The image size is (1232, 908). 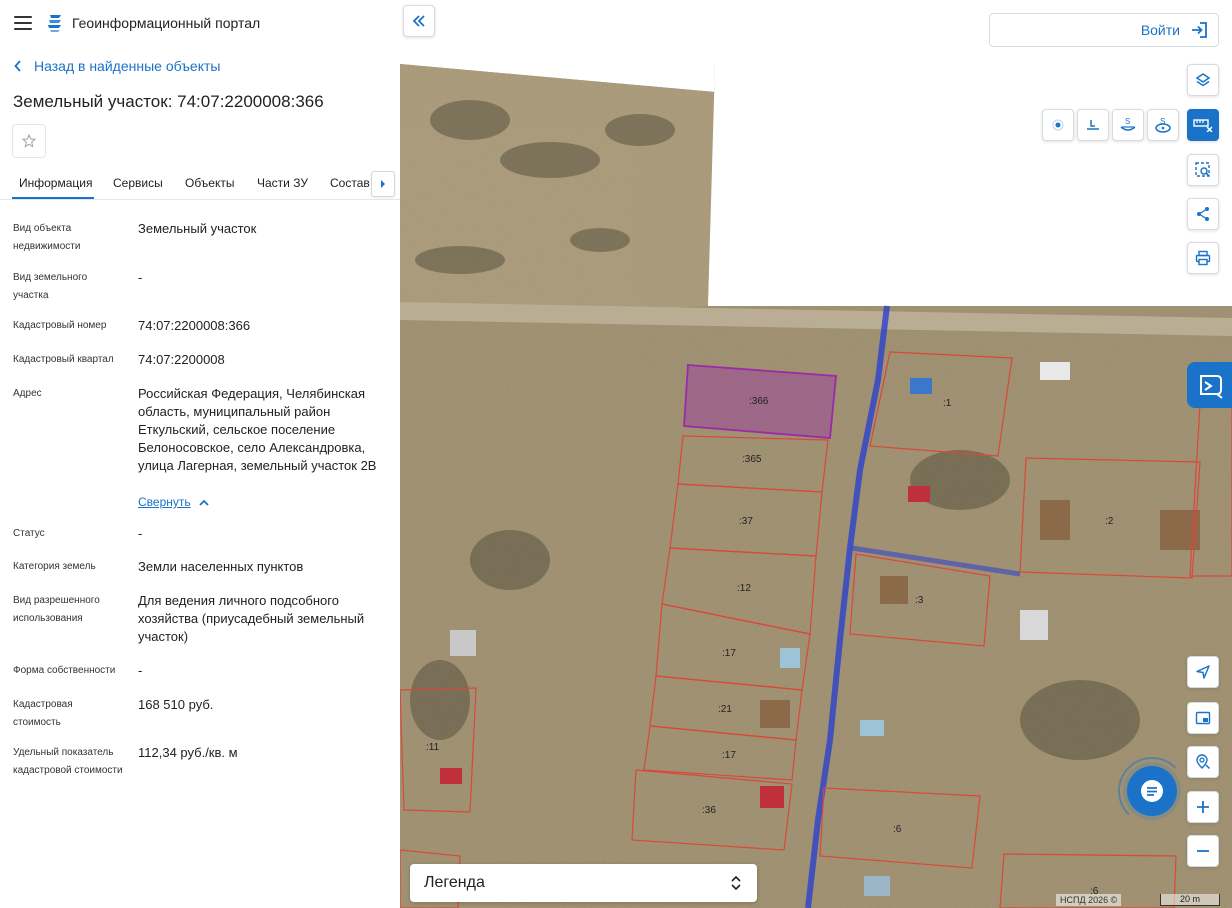 I want to click on panel-header: Геоинформационный портал, so click(x=200, y=23).